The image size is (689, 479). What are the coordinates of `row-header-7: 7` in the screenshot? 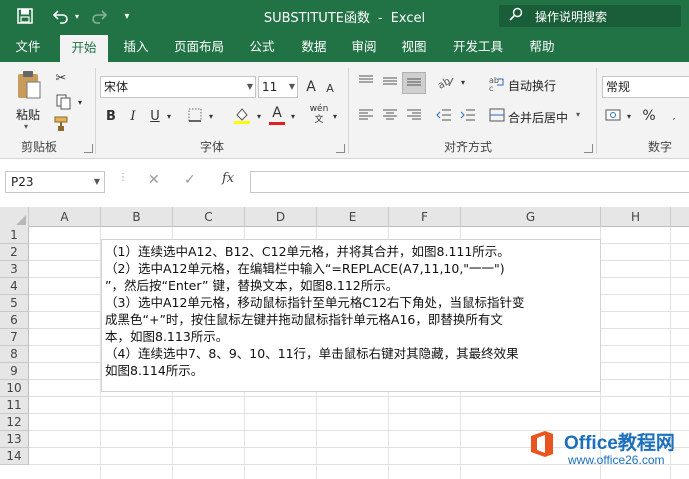 It's located at (14, 337).